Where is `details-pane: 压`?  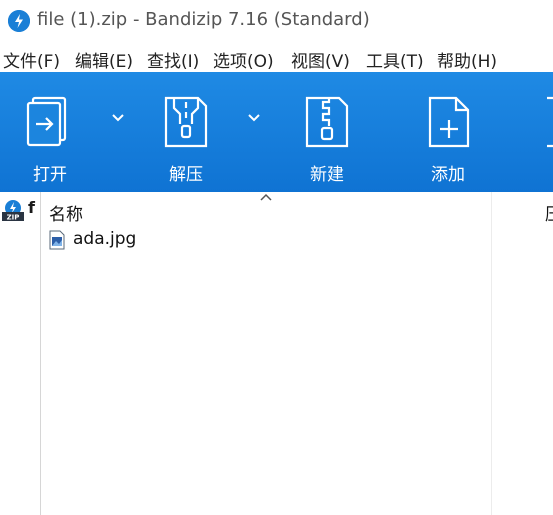
details-pane: 压 is located at coordinates (522, 353).